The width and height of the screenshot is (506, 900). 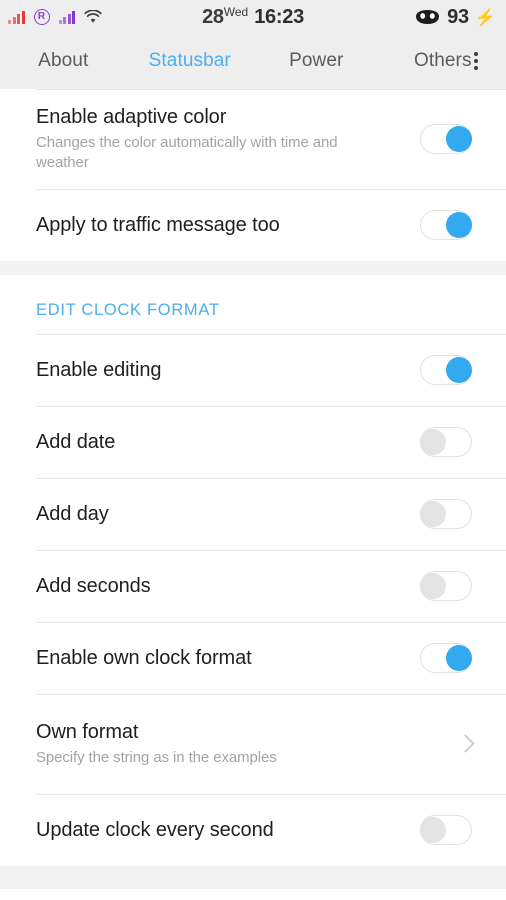 I want to click on toggle-enable-adaptive-color, so click(x=446, y=139).